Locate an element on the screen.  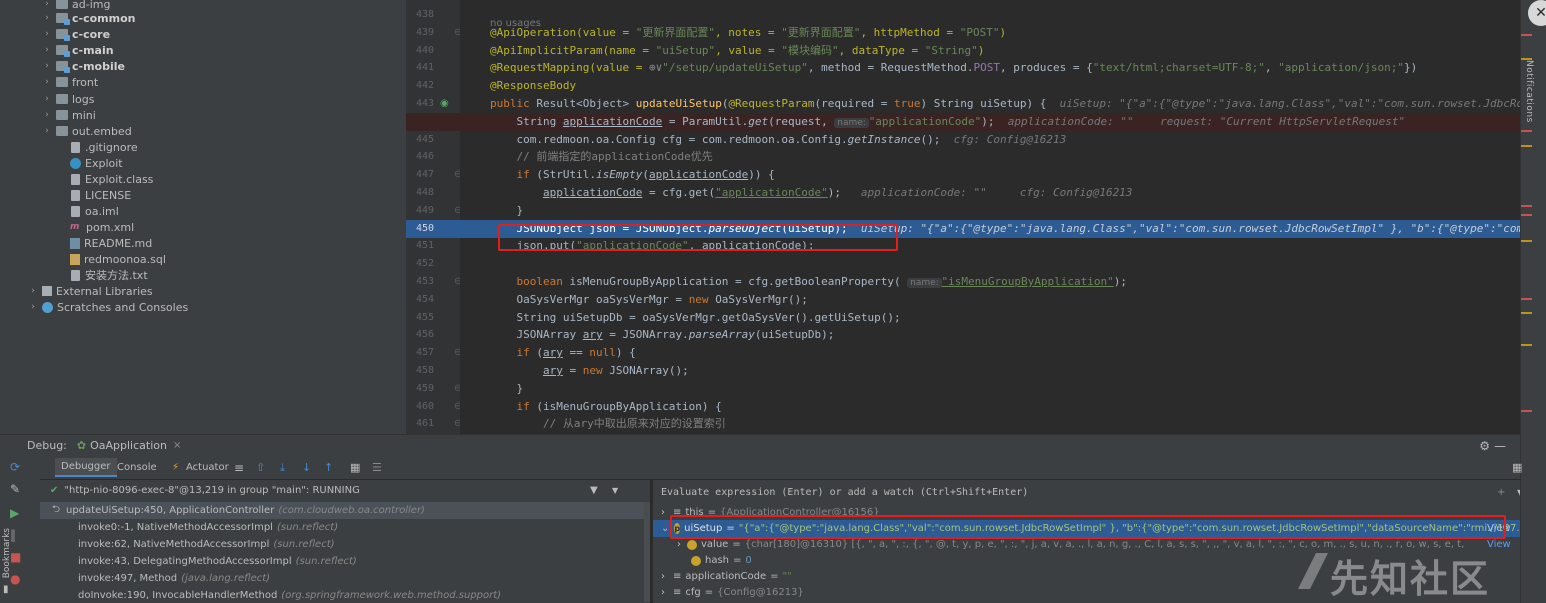
layout-menu-icon: ≡ is located at coordinates (239, 468).